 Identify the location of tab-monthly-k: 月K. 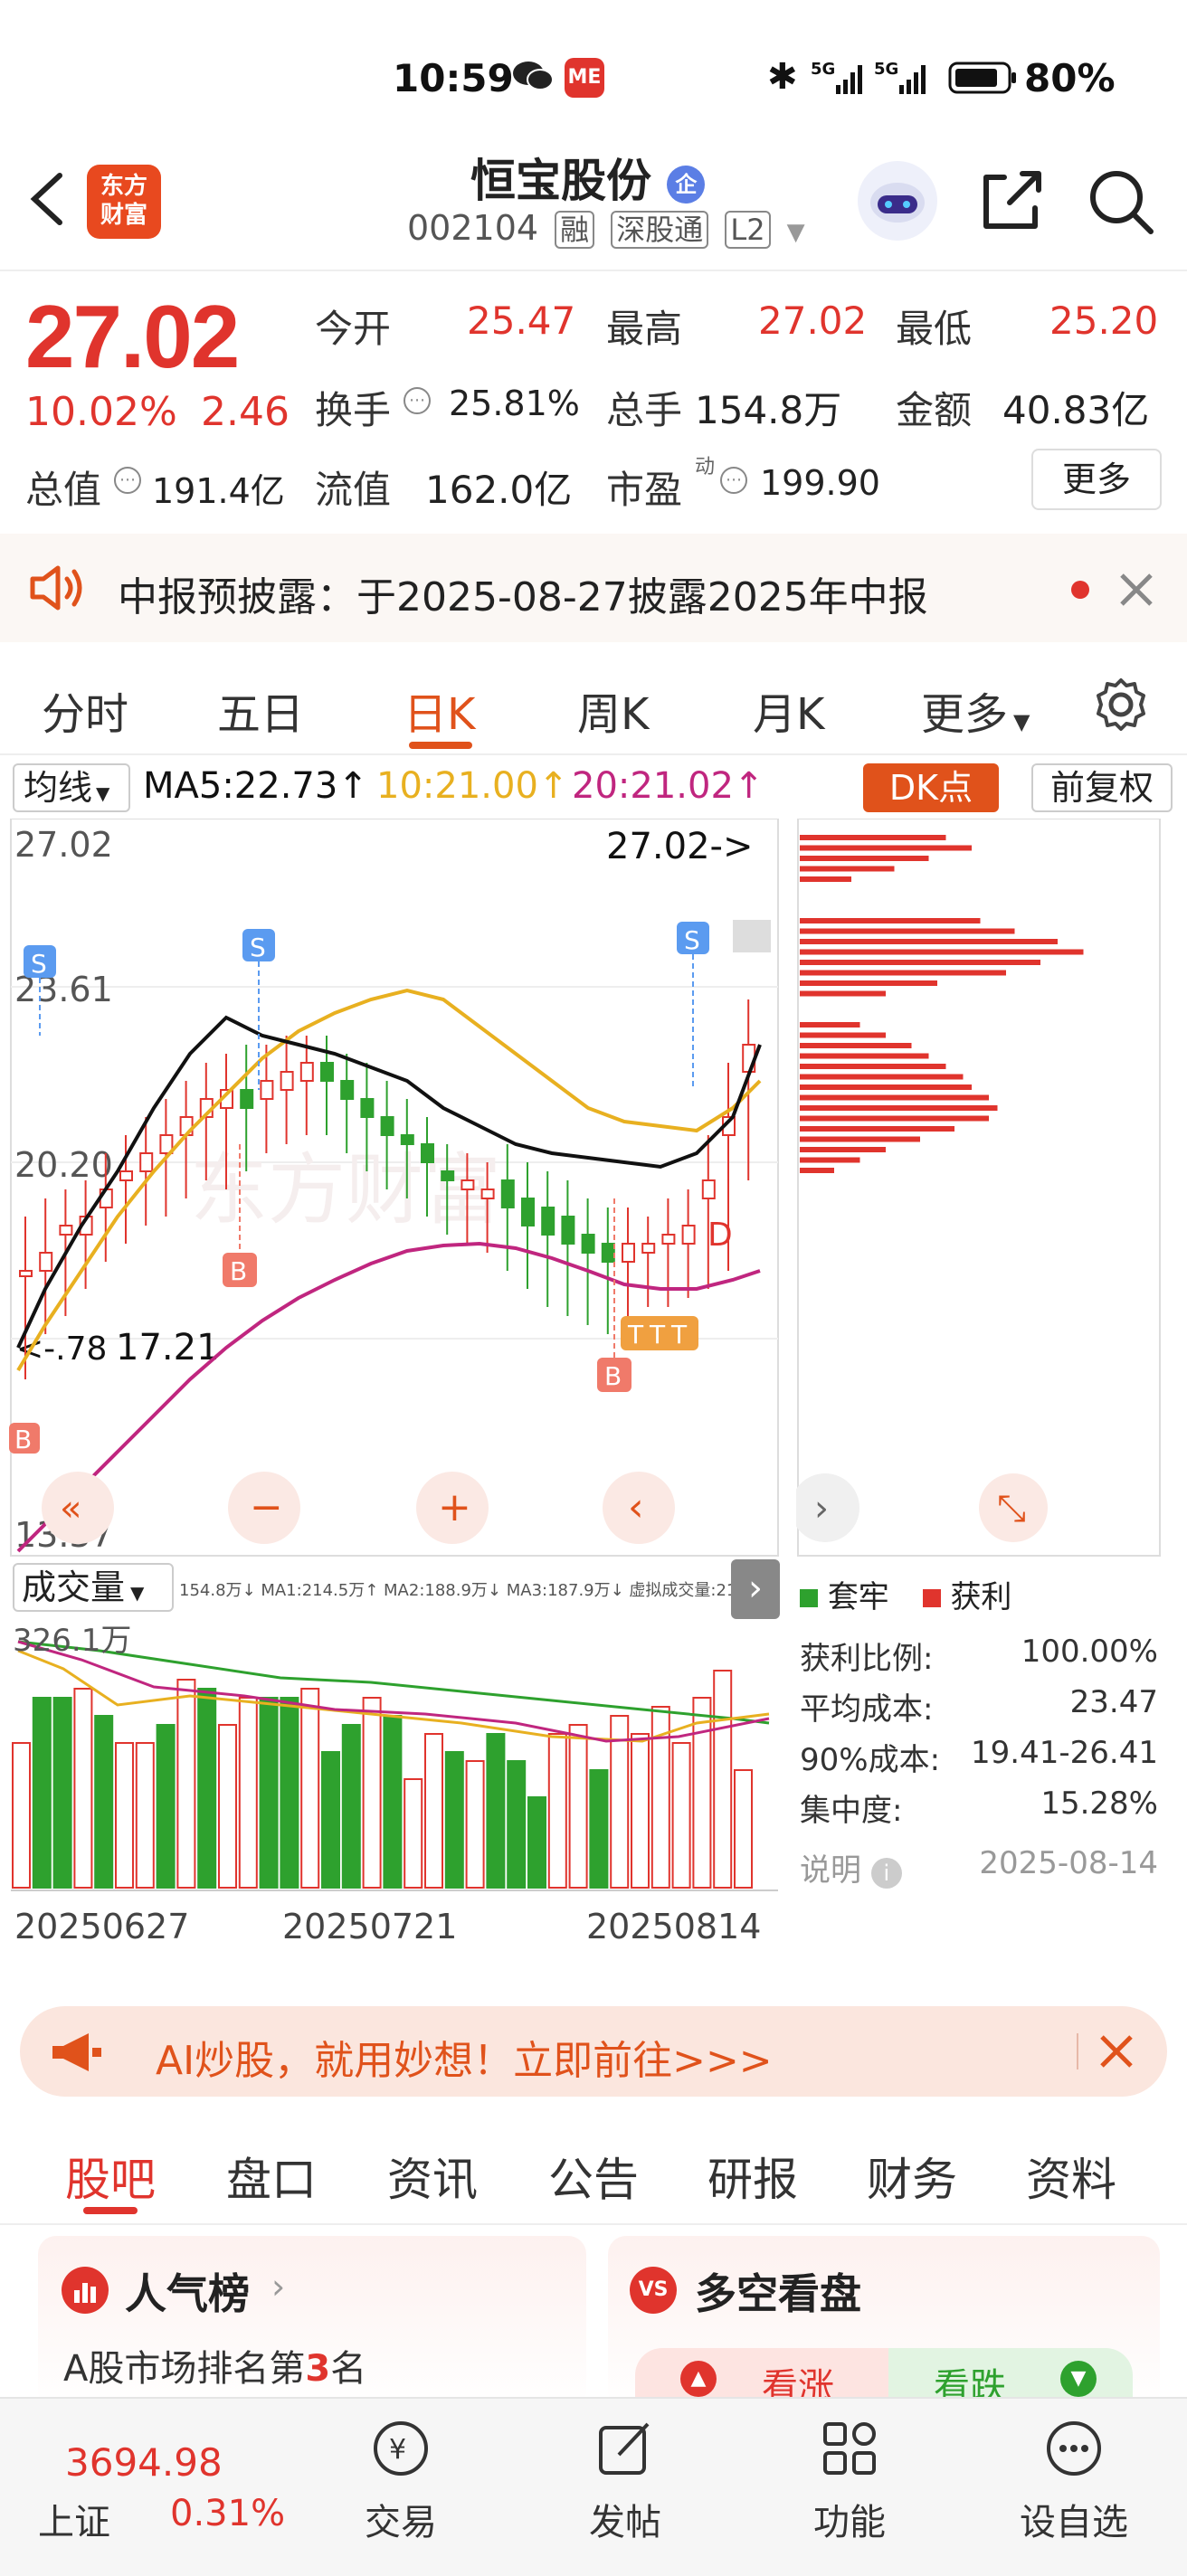
(788, 710).